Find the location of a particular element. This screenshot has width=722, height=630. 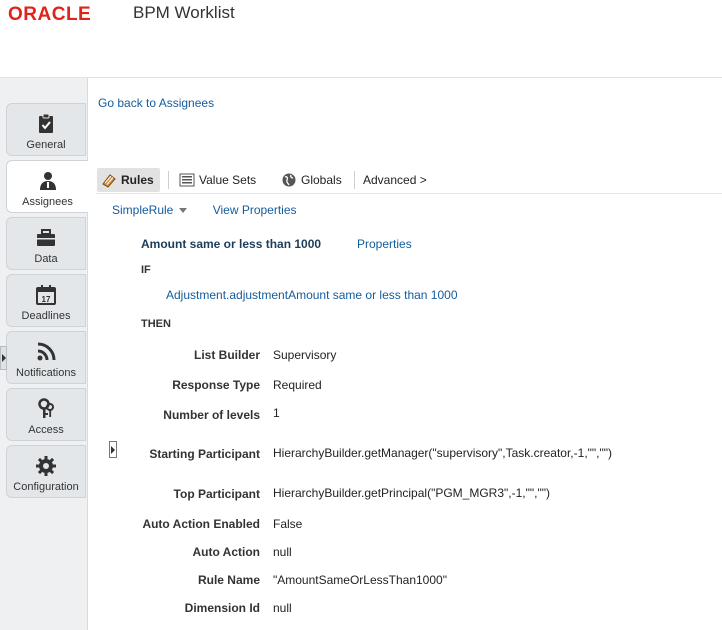

calendar-icon: 17 is located at coordinates (46, 295).